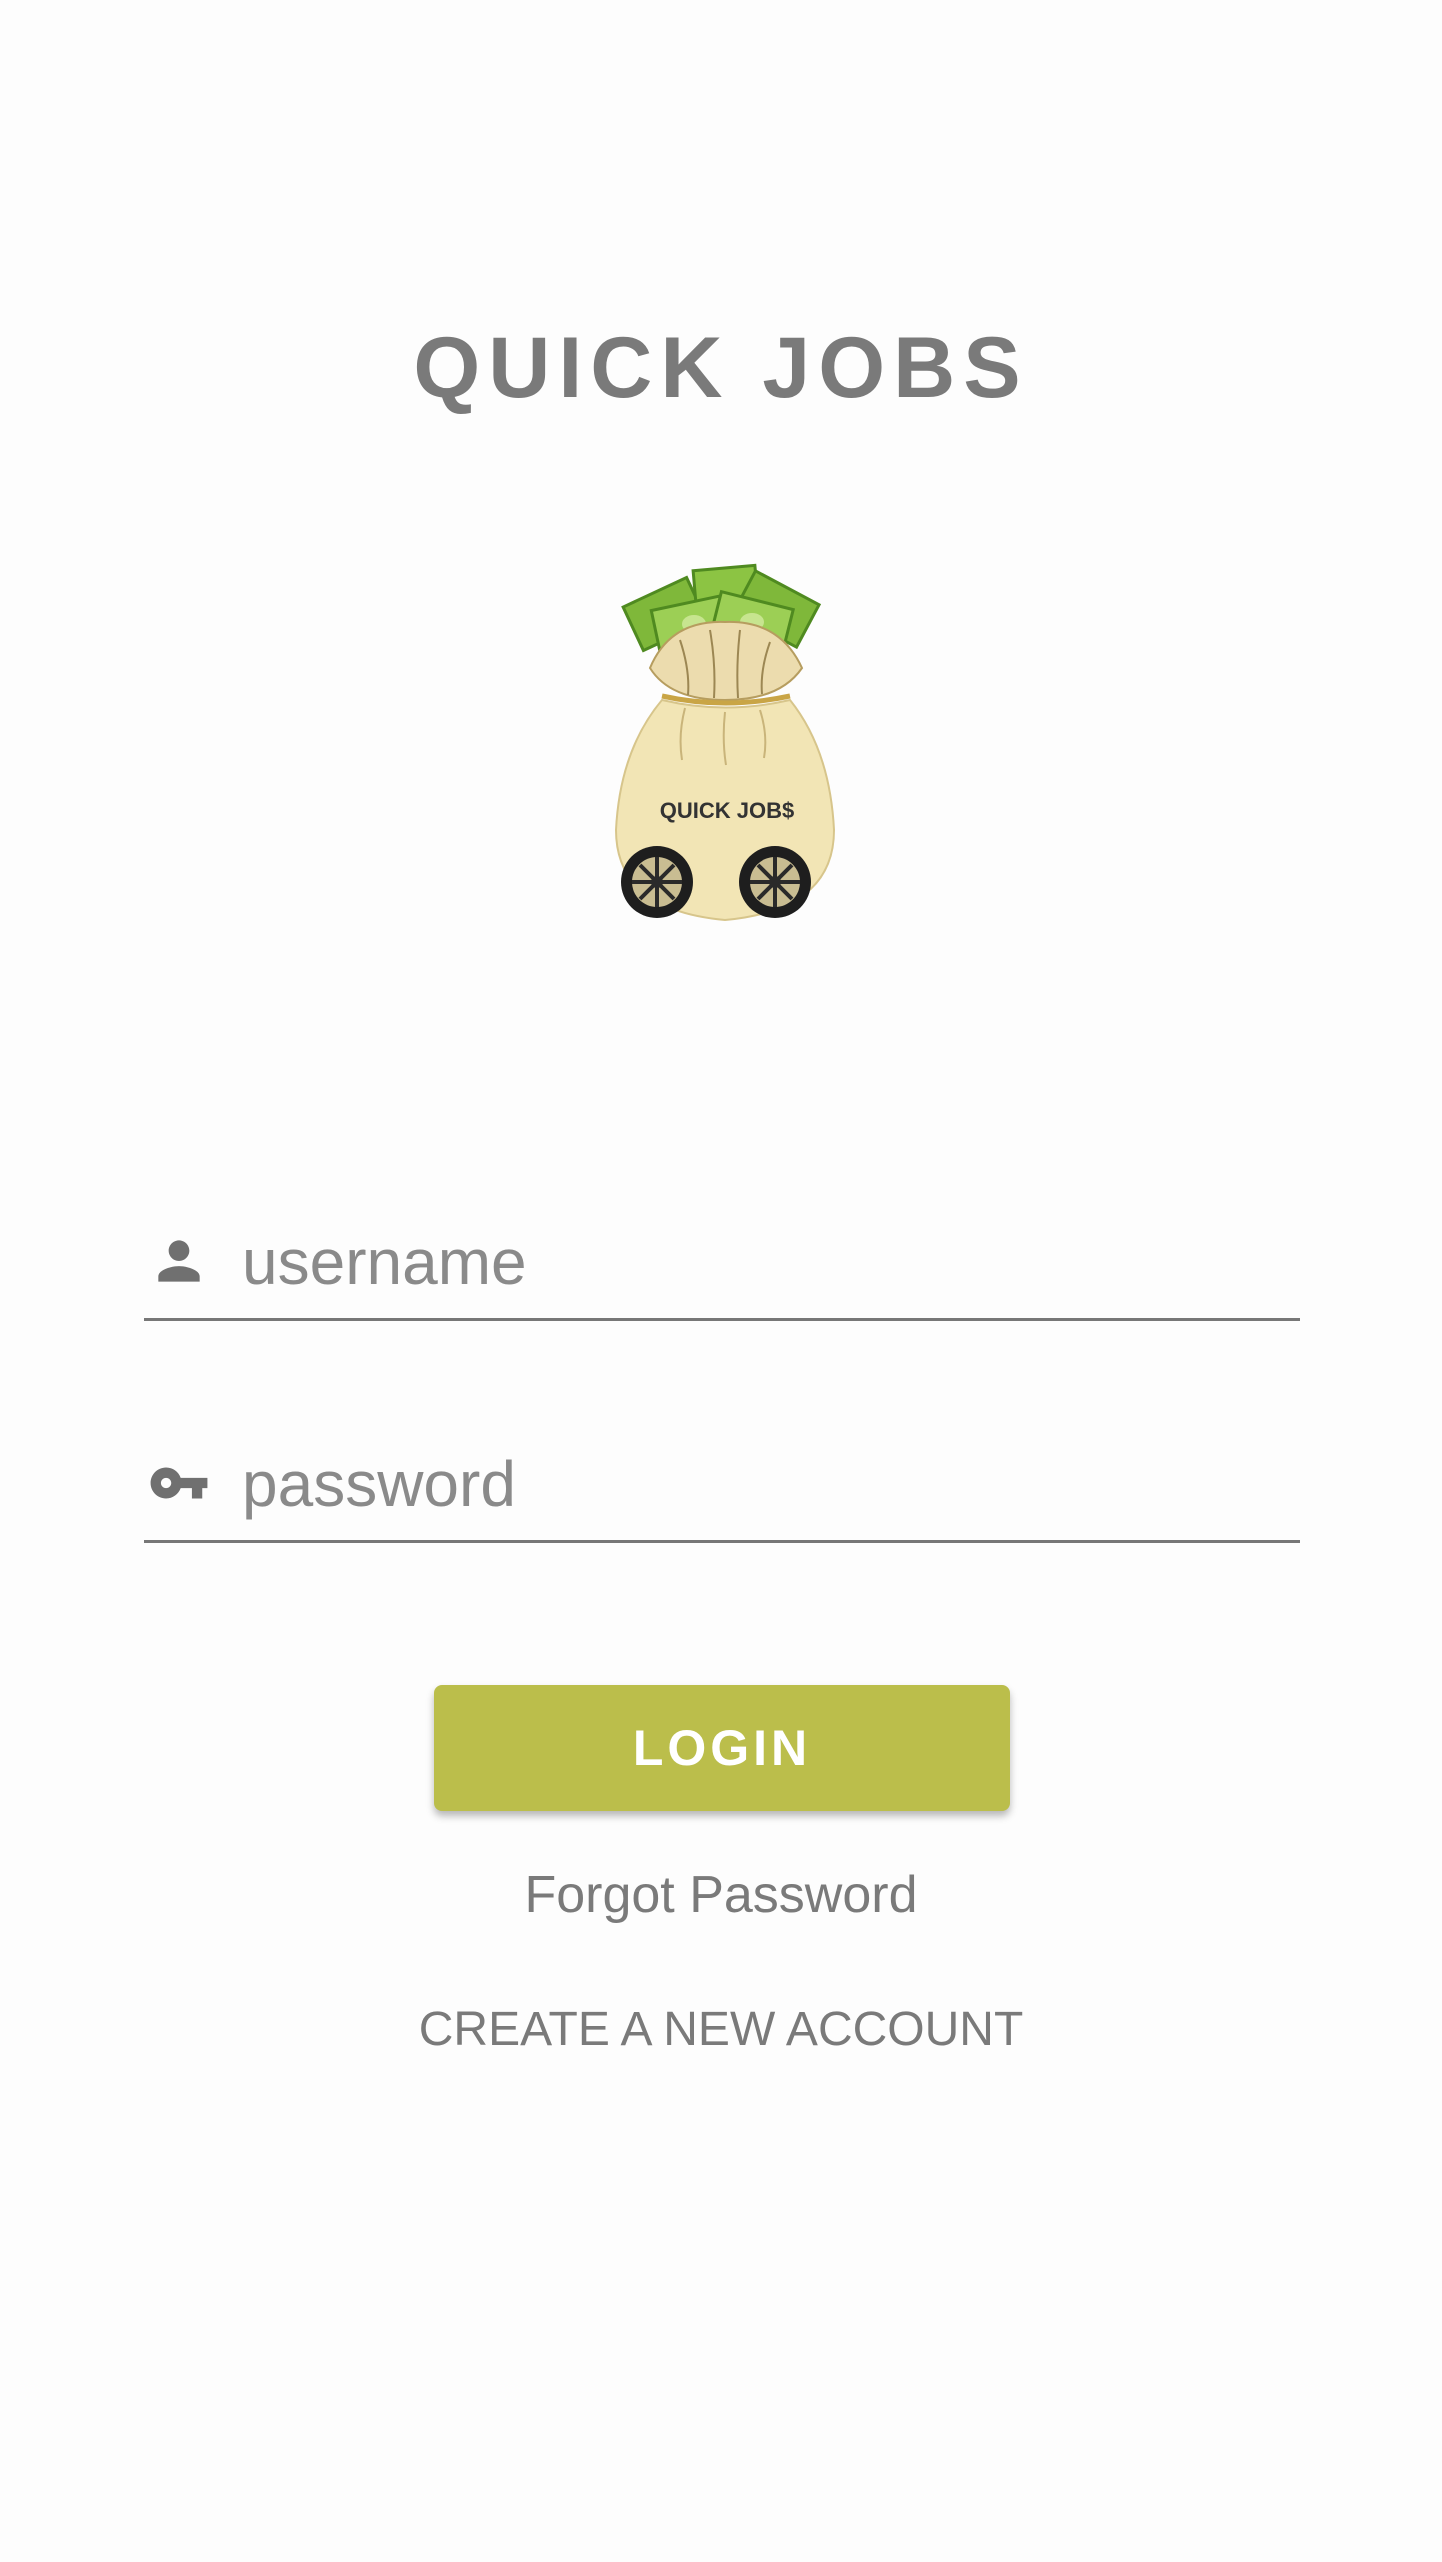 The width and height of the screenshot is (1442, 2562). I want to click on logo-text: QUICK JOB$, so click(727, 810).